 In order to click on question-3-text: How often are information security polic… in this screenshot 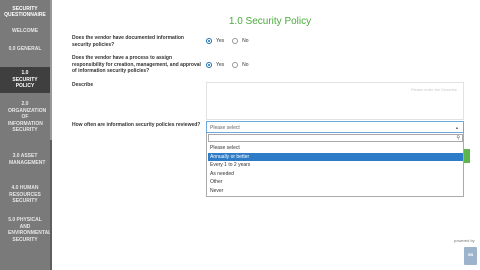, I will do `click(136, 125)`.